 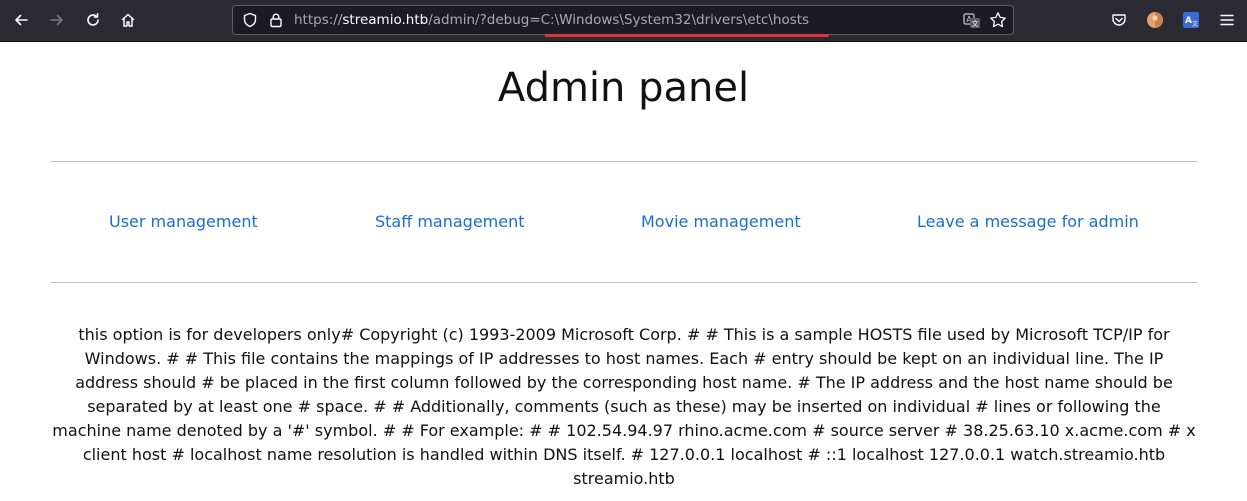 I want to click on account-icon, so click(x=1155, y=20).